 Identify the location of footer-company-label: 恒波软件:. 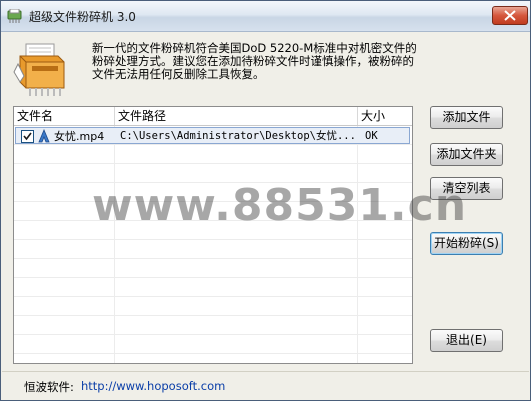
(49, 387).